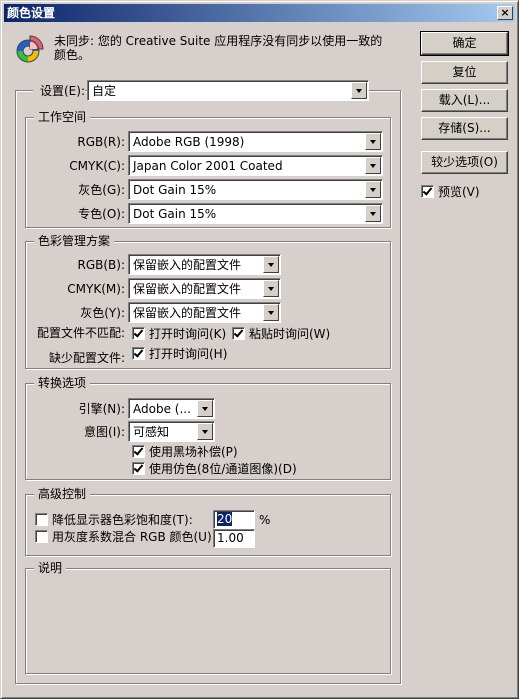 Image resolution: width=519 pixels, height=699 pixels. Describe the element at coordinates (230, 538) in the screenshot. I see `blend-gamma-value: 1.00` at that location.